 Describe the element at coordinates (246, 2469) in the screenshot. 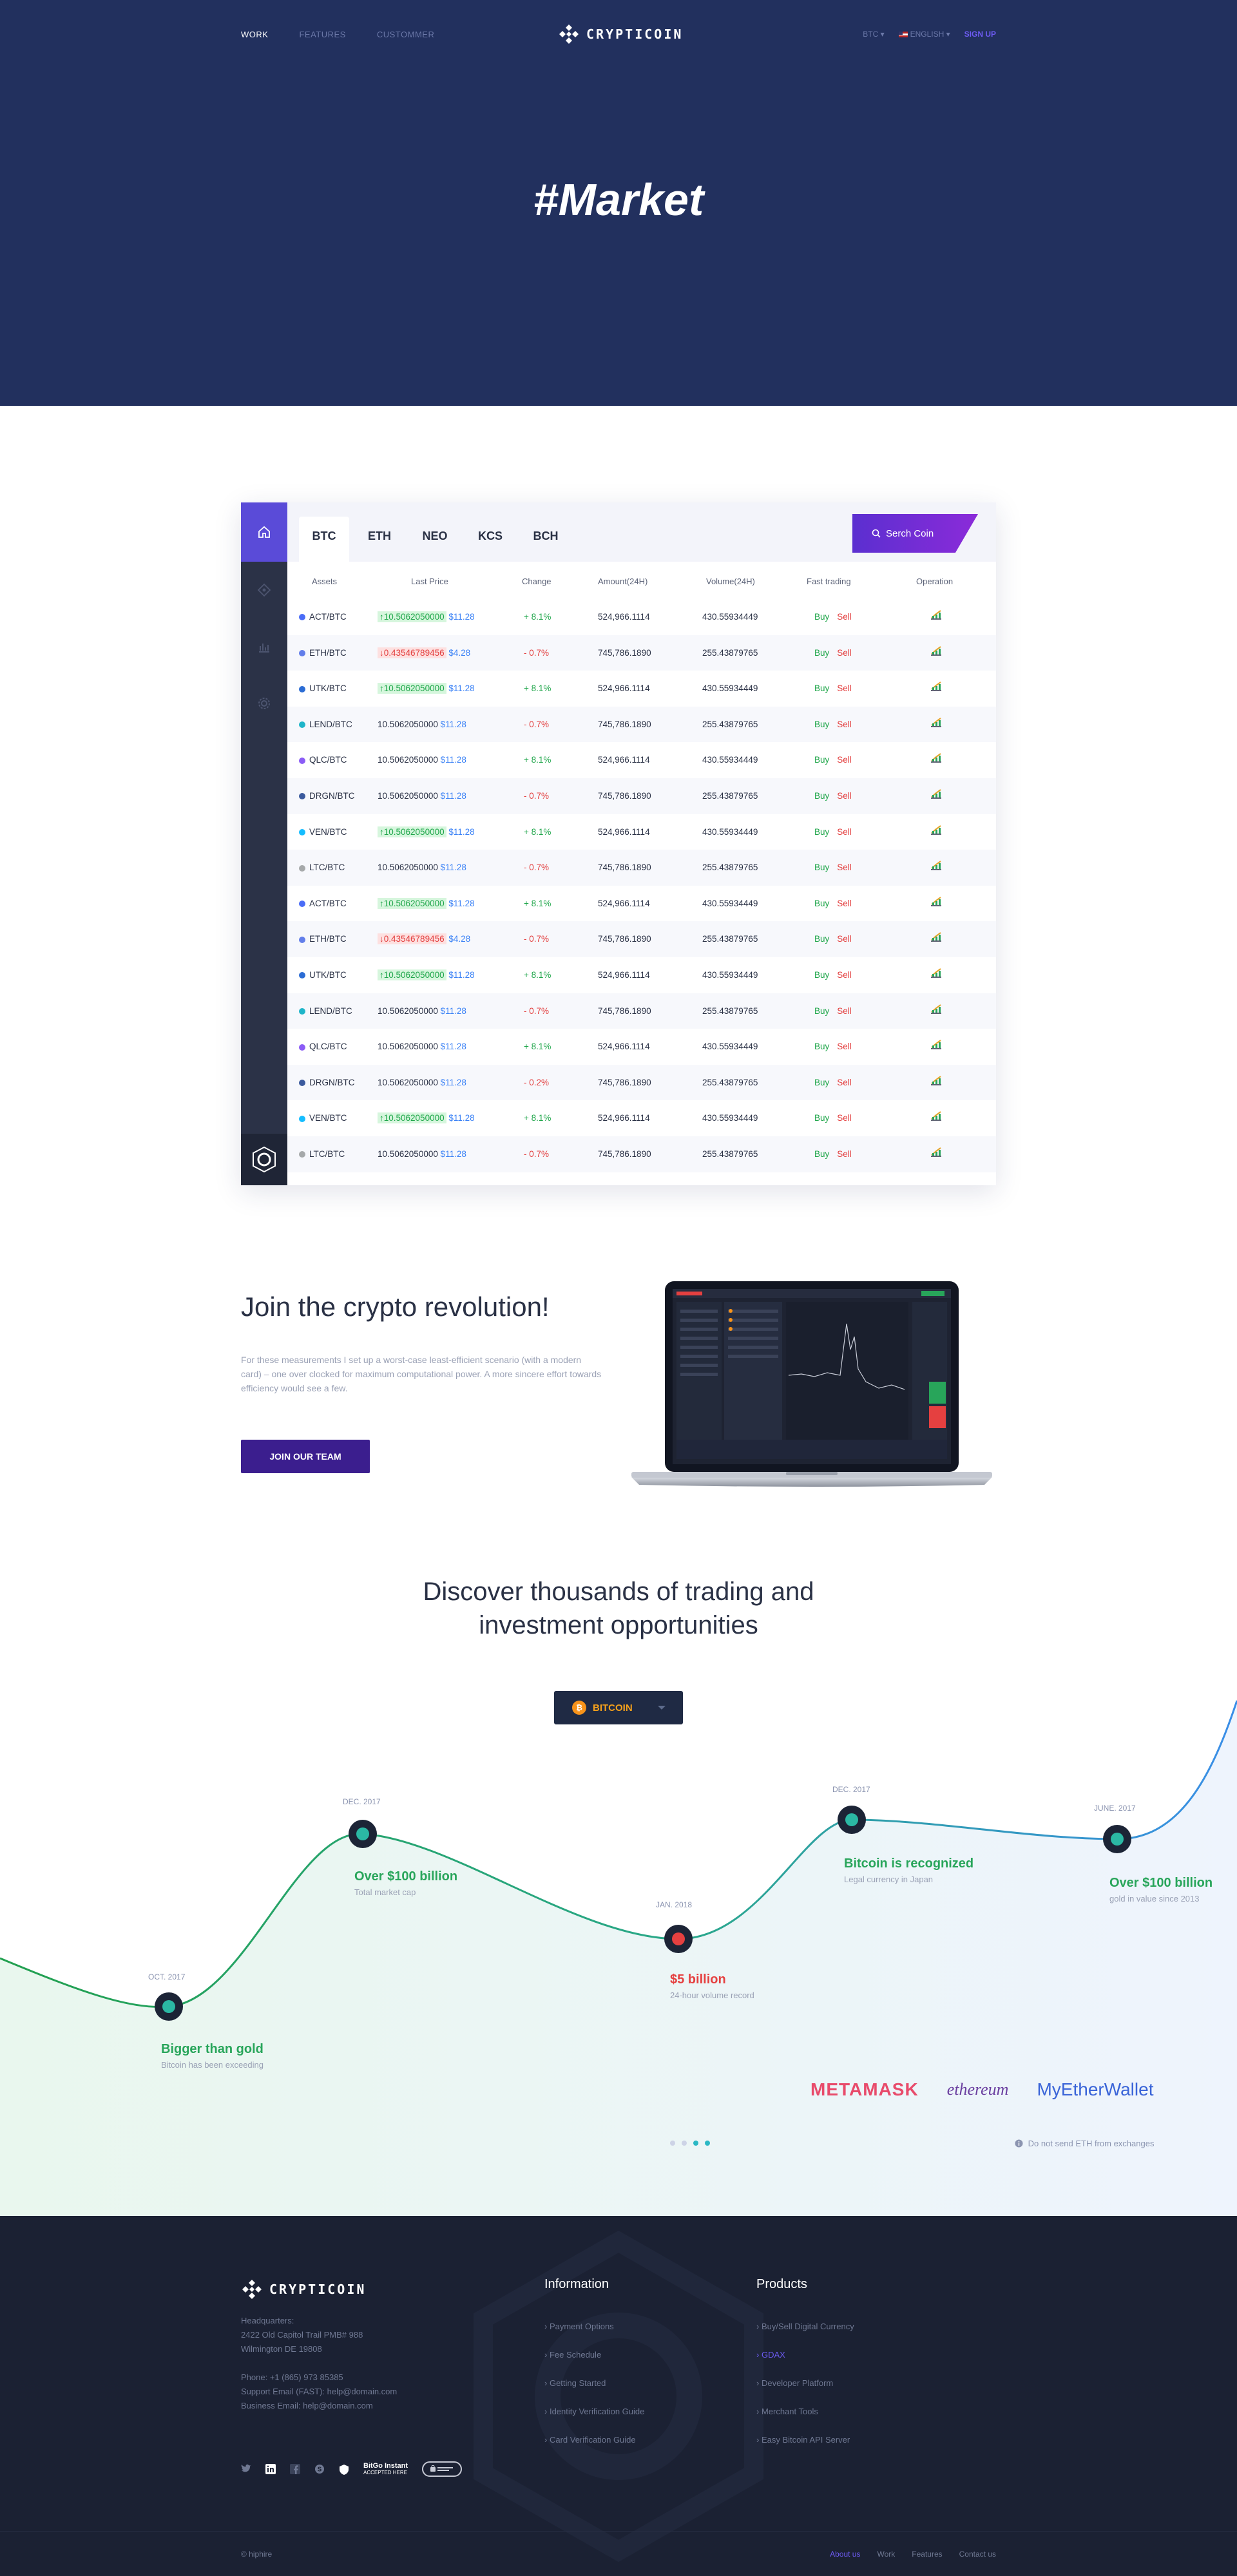

I see `twitter-icon` at that location.